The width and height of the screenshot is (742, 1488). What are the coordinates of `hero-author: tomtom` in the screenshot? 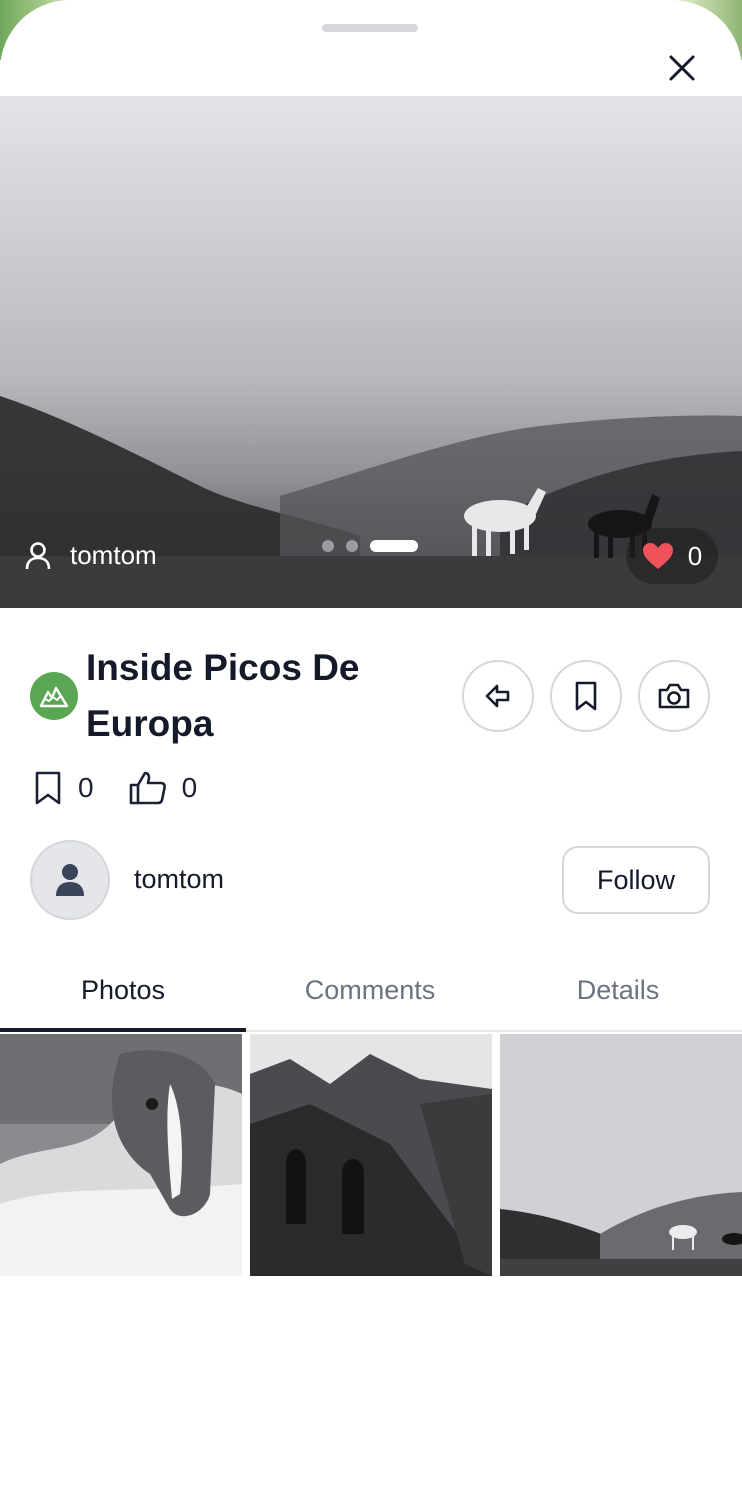 It's located at (90, 555).